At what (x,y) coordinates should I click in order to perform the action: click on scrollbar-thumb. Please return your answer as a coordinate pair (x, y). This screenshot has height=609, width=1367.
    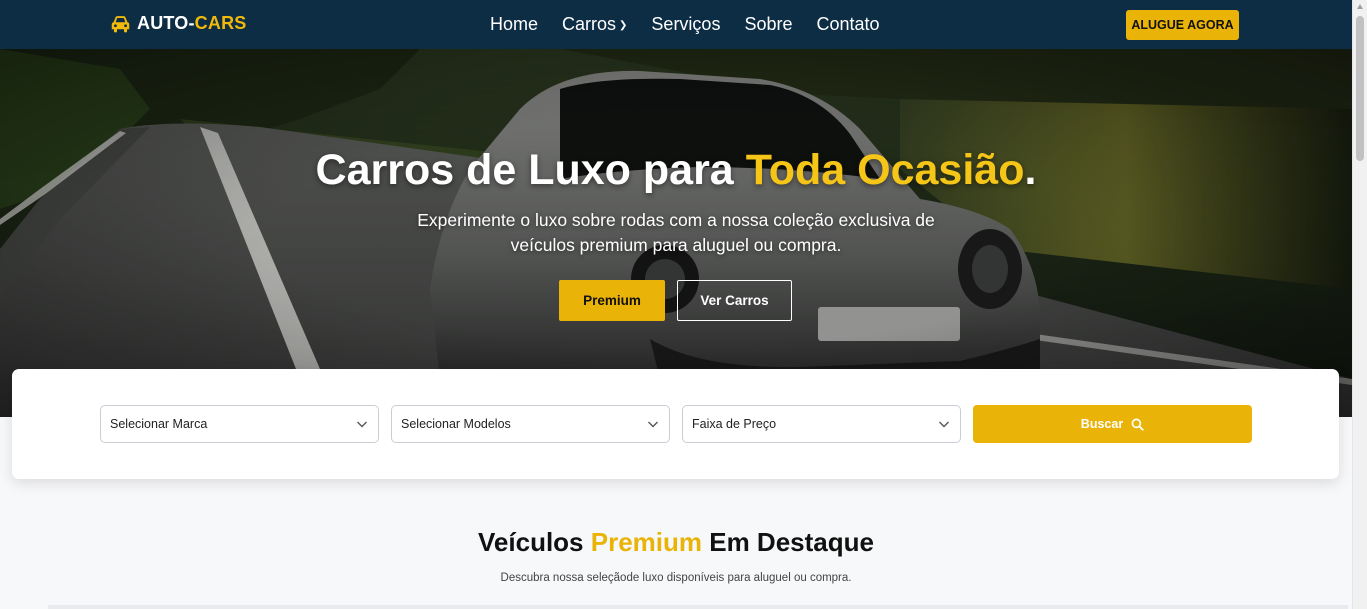
    Looking at the image, I should click on (1360, 88).